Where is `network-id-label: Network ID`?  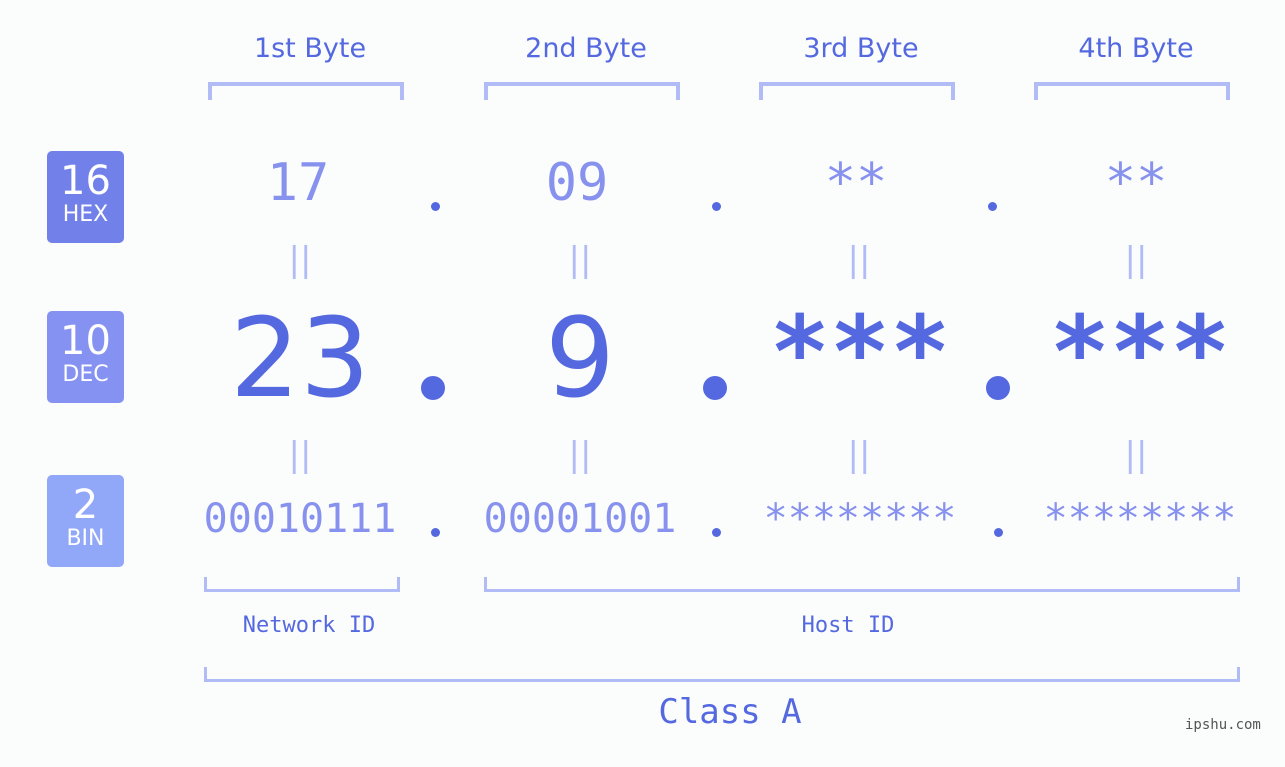
network-id-label: Network ID is located at coordinates (309, 625).